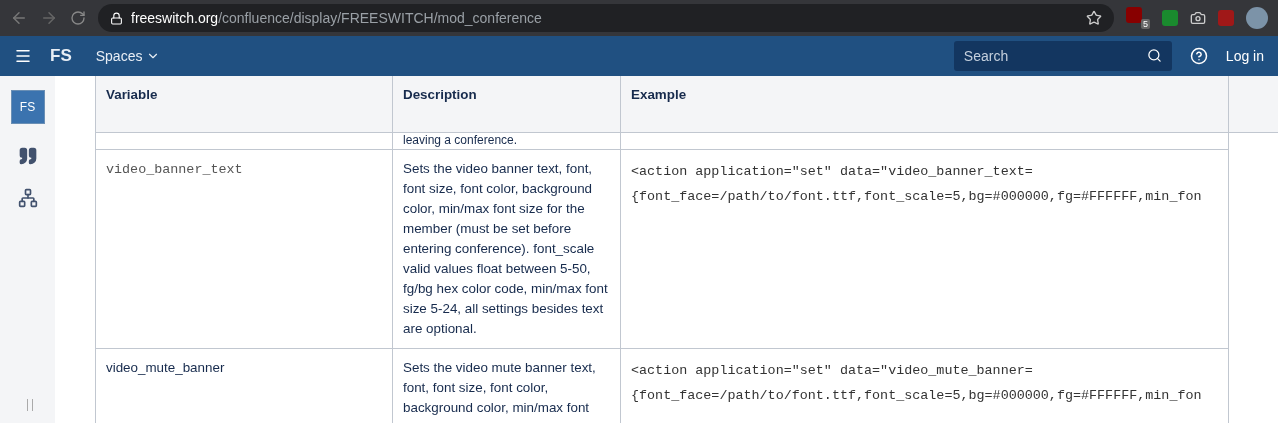  Describe the element at coordinates (1094, 18) in the screenshot. I see `bookmark-star-icon` at that location.